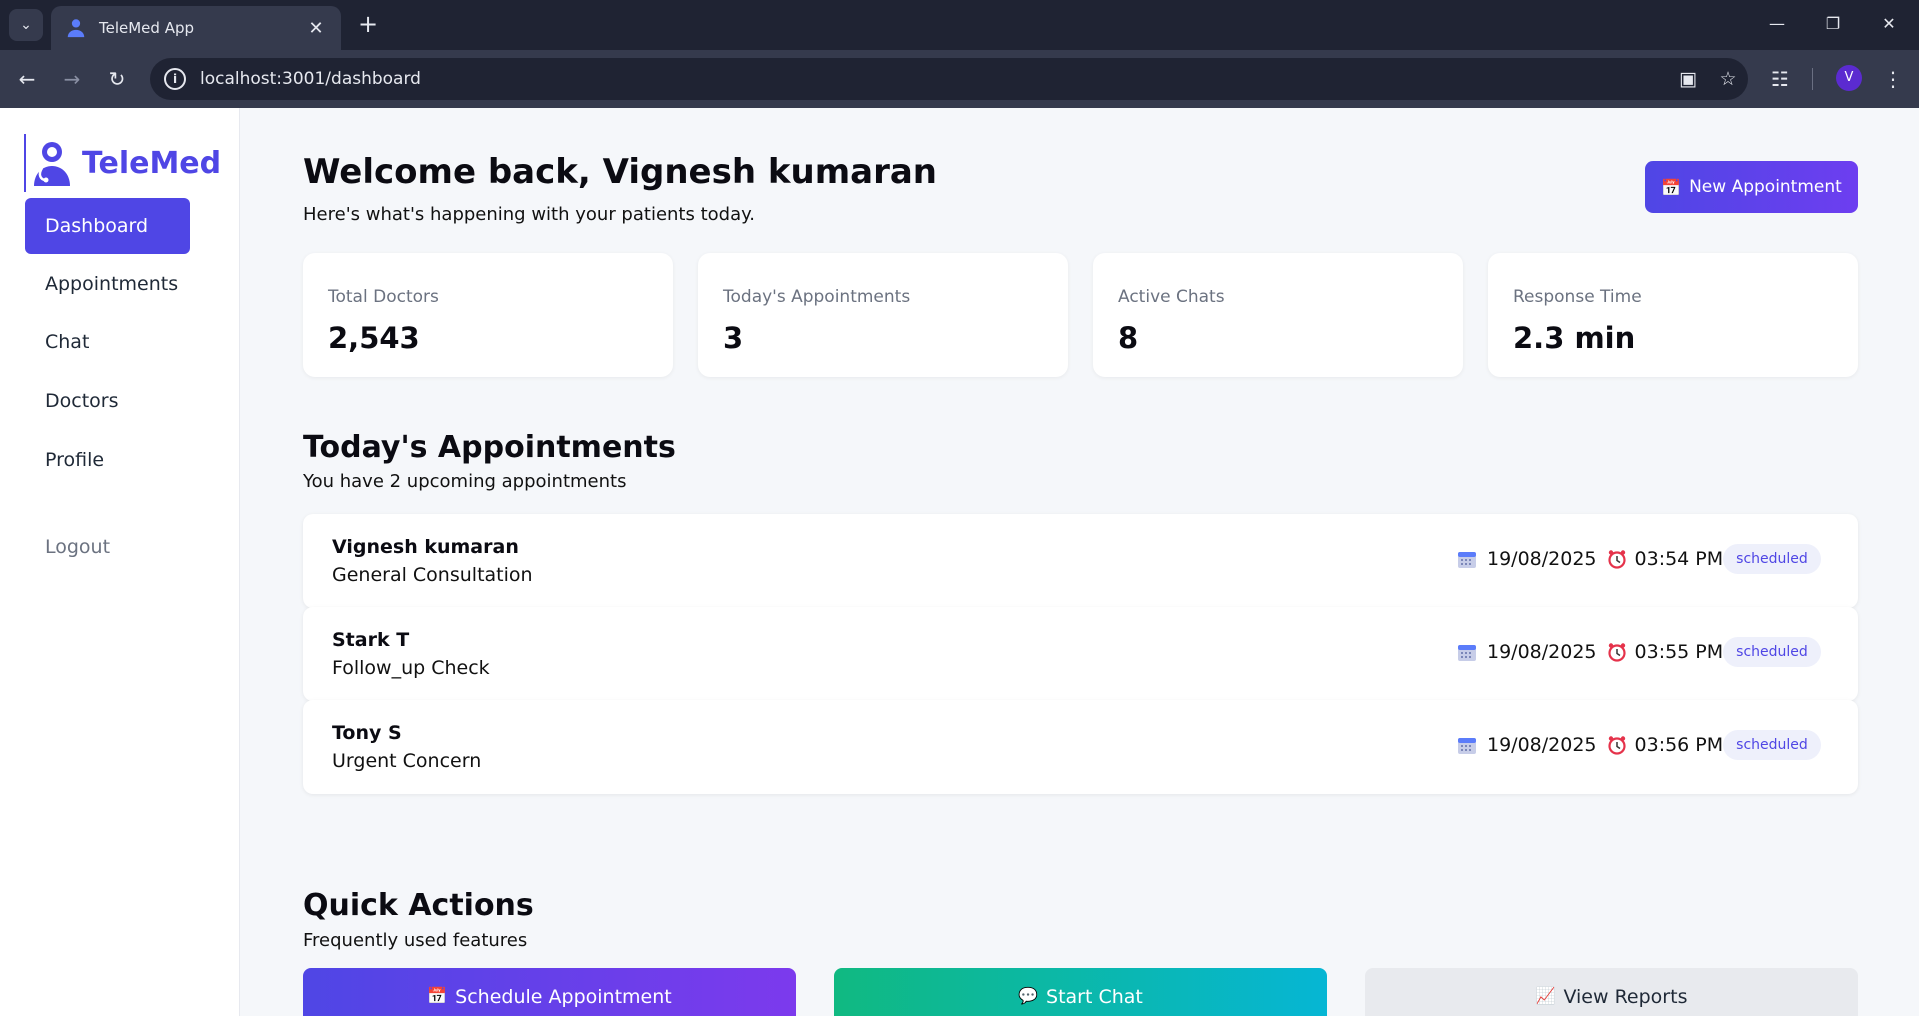 The width and height of the screenshot is (1919, 1016). What do you see at coordinates (72, 79) in the screenshot?
I see `forward-arrow-icon: →` at bounding box center [72, 79].